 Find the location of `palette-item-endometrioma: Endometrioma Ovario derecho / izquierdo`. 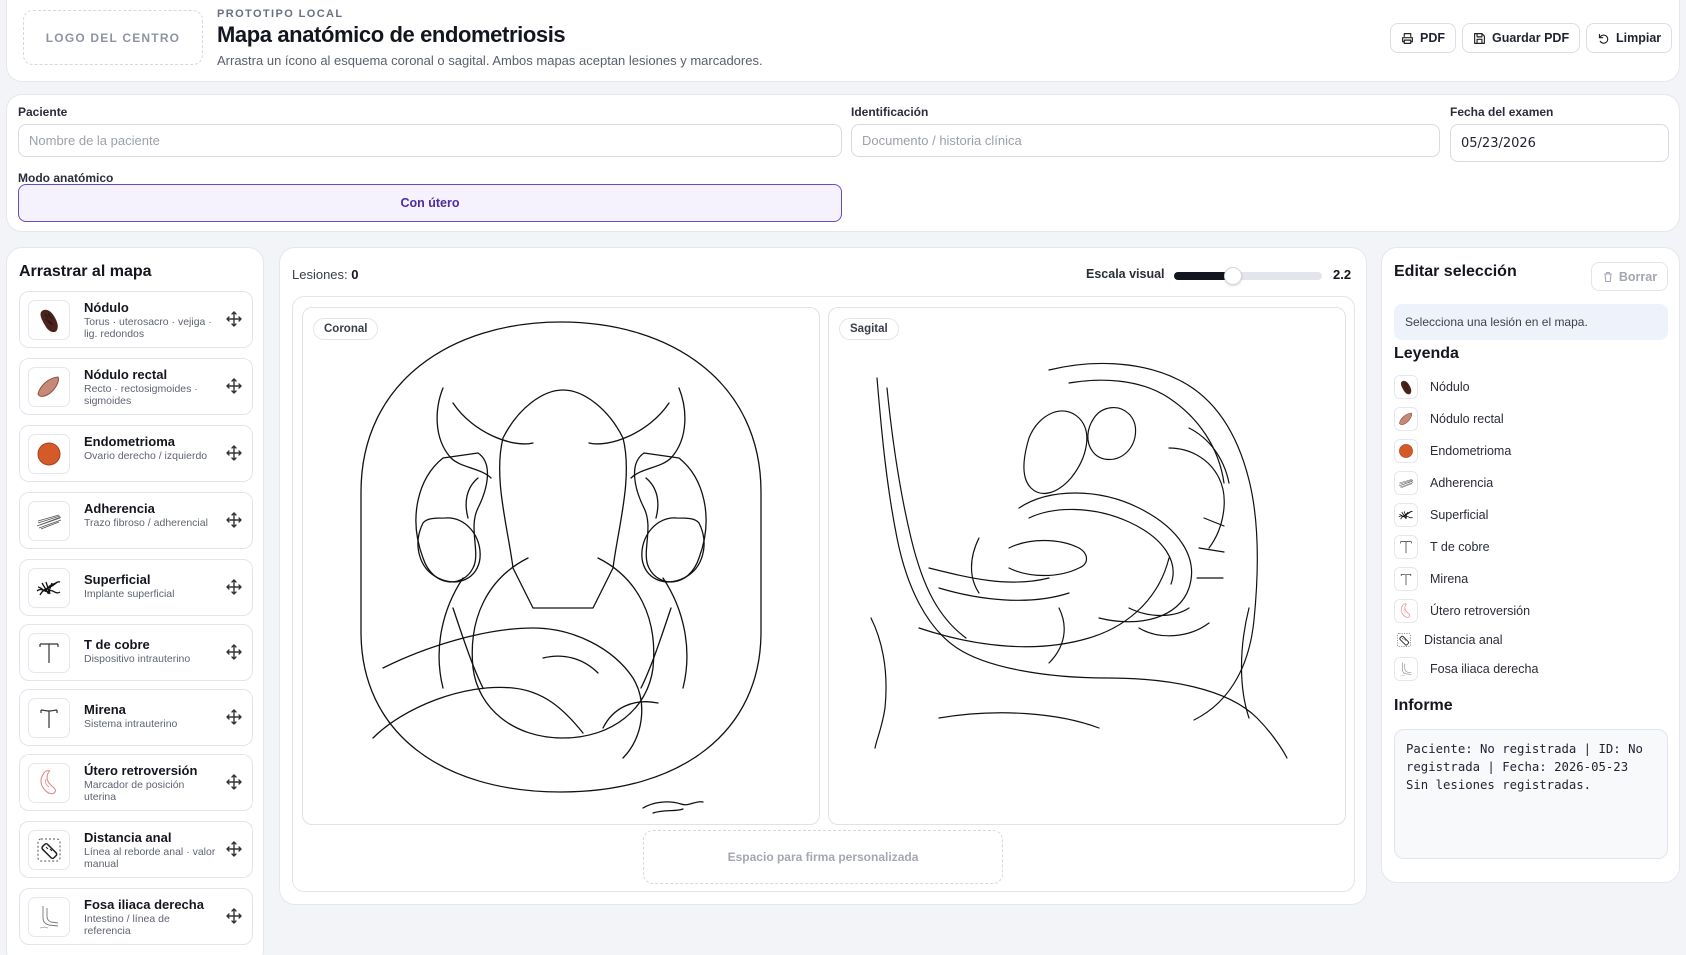

palette-item-endometrioma: Endometrioma Ovario derecho / izquierdo is located at coordinates (136, 453).